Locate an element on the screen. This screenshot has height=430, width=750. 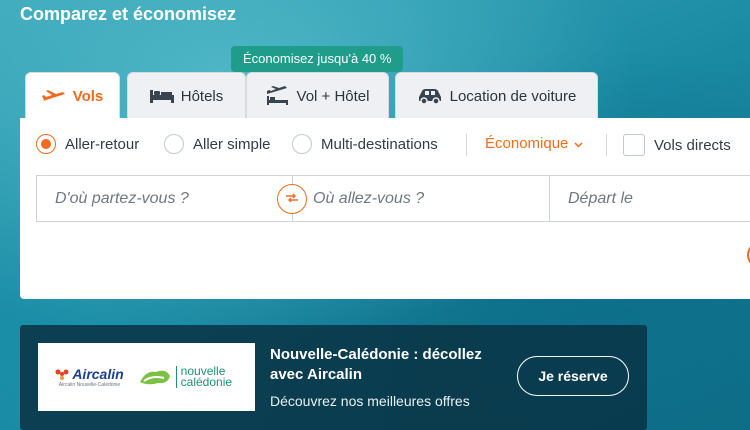
trip-type-multi-city: Multi-destinations is located at coordinates (365, 144).